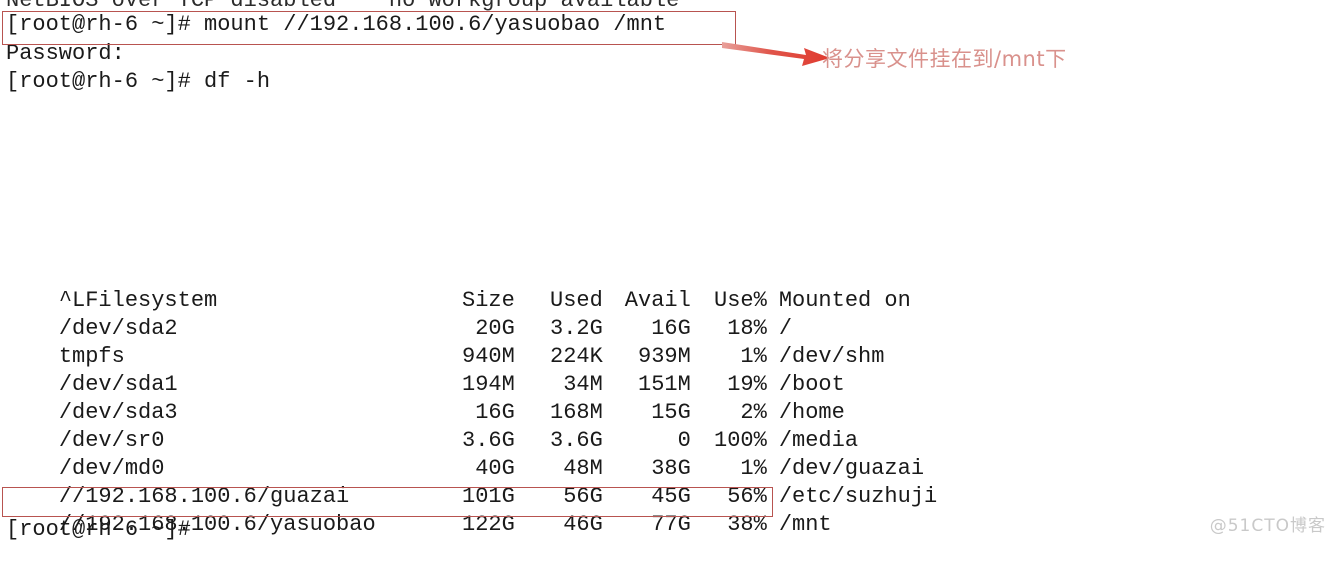  What do you see at coordinates (747, 524) in the screenshot?
I see `df-cell-use-pct: 38%` at bounding box center [747, 524].